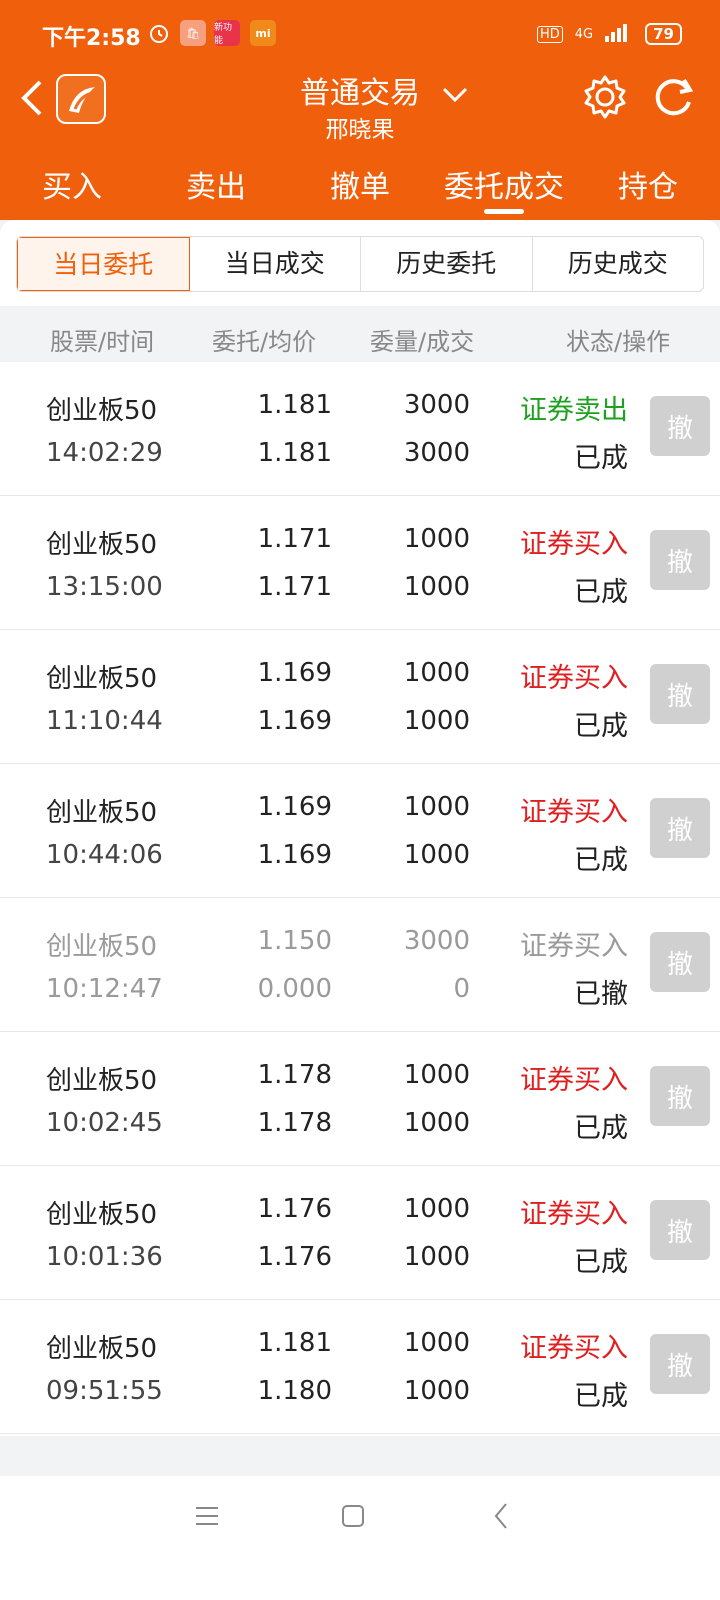  Describe the element at coordinates (502, 1520) in the screenshot. I see `back-nav-icon` at that location.